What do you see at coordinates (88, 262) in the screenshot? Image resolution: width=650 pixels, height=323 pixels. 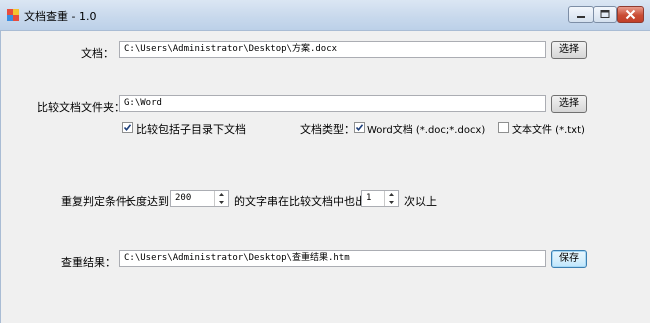 I see `result-label: 查重结果：` at bounding box center [88, 262].